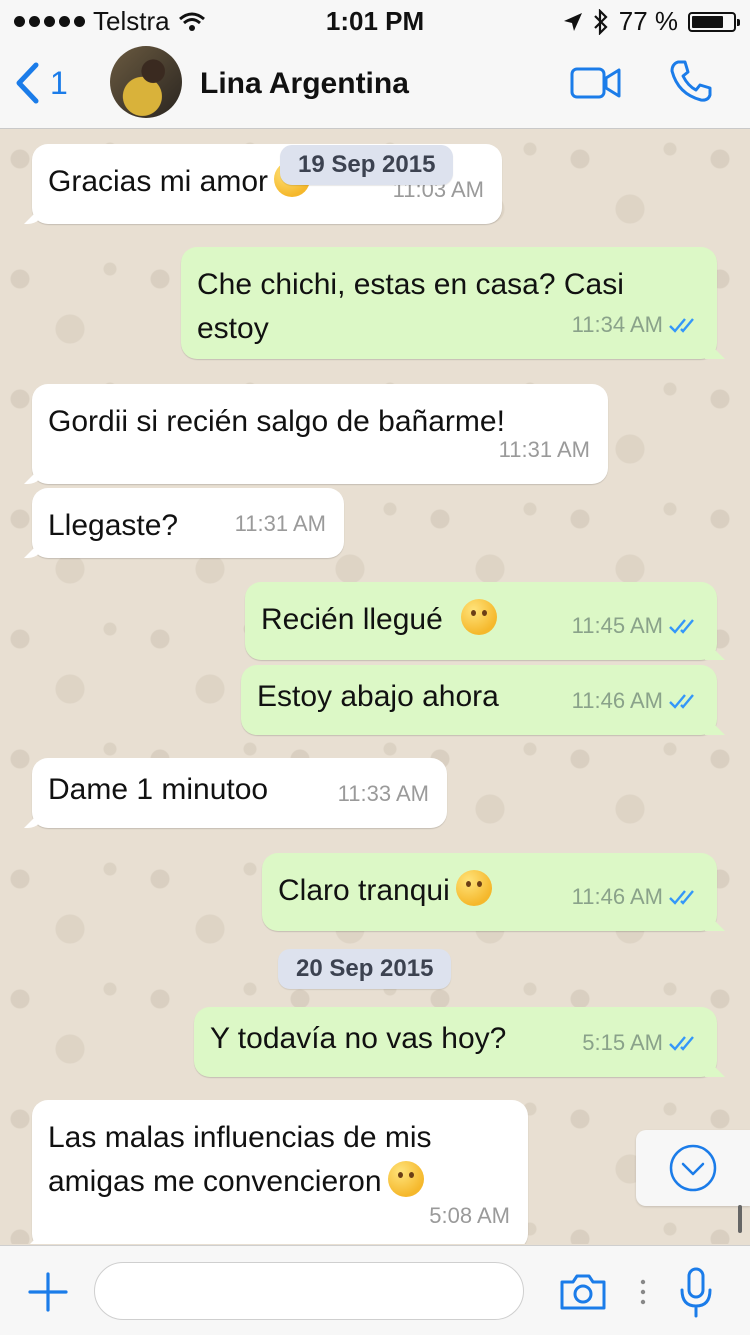  What do you see at coordinates (304, 84) in the screenshot?
I see `contact-name: Lina Argentina` at bounding box center [304, 84].